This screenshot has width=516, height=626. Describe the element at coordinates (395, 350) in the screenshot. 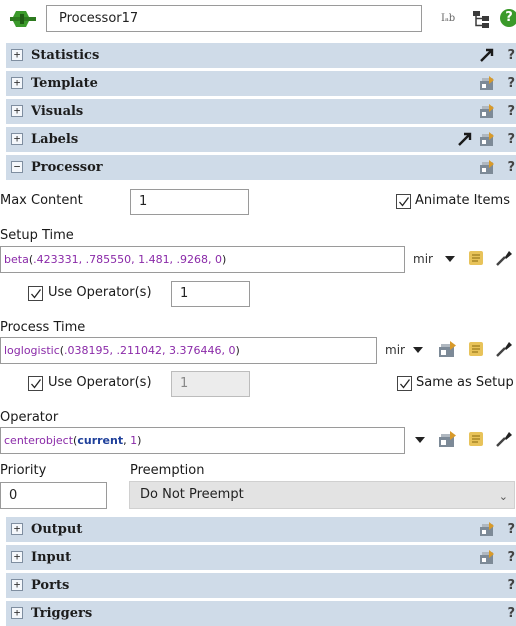

I see `process-time-unit: mir` at that location.